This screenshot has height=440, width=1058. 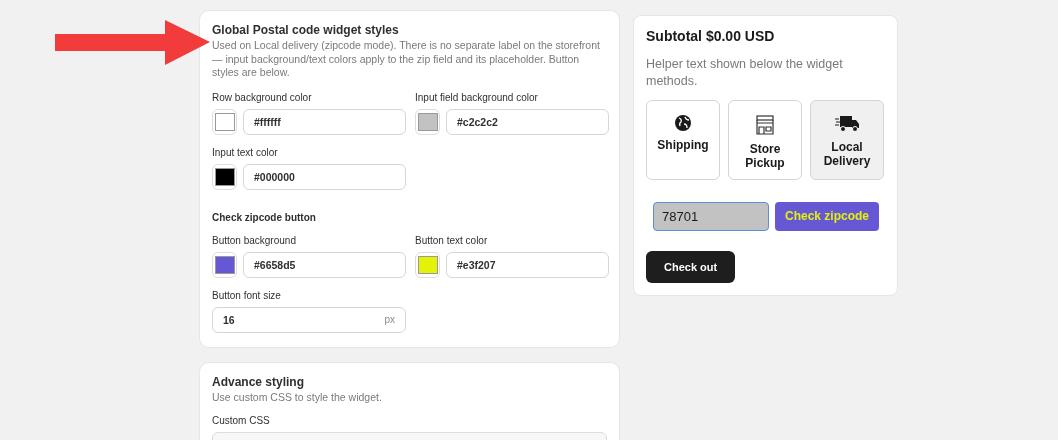 What do you see at coordinates (324, 121) in the screenshot?
I see `color-input: #ffffff` at bounding box center [324, 121].